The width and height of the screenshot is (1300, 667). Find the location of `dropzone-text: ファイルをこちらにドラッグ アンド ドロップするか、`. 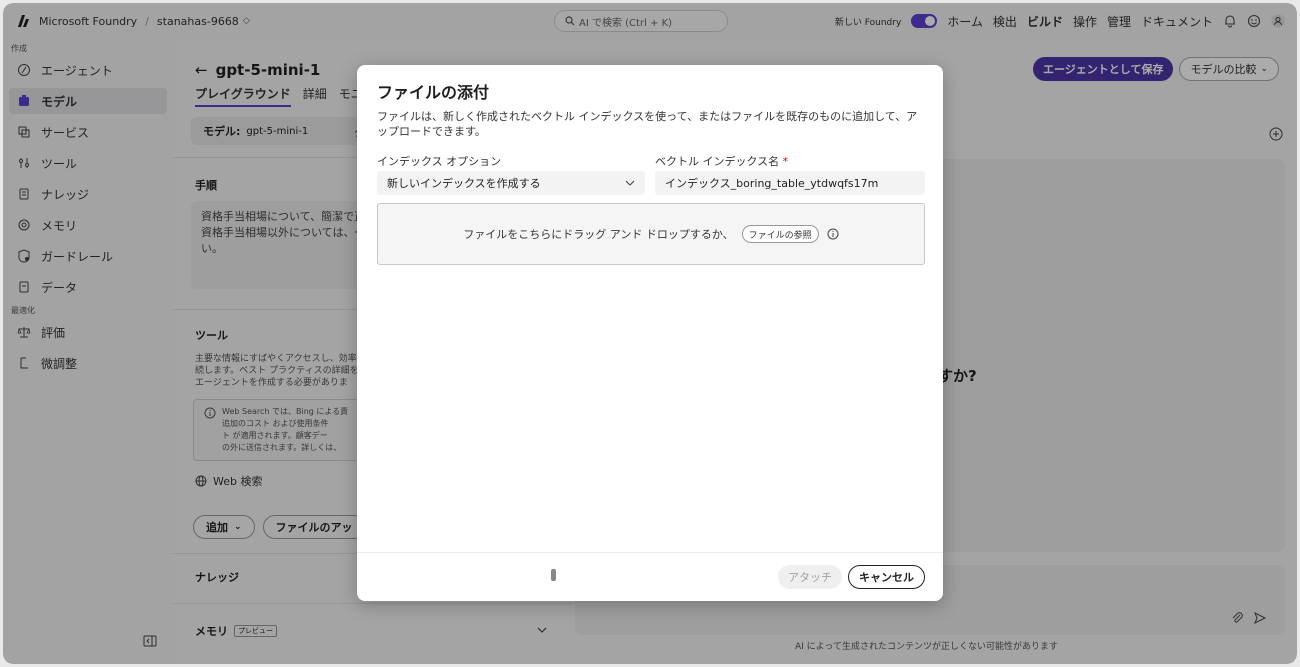

dropzone-text: ファイルをこちらにドラッグ アンド ドロップするか、 is located at coordinates (598, 234).